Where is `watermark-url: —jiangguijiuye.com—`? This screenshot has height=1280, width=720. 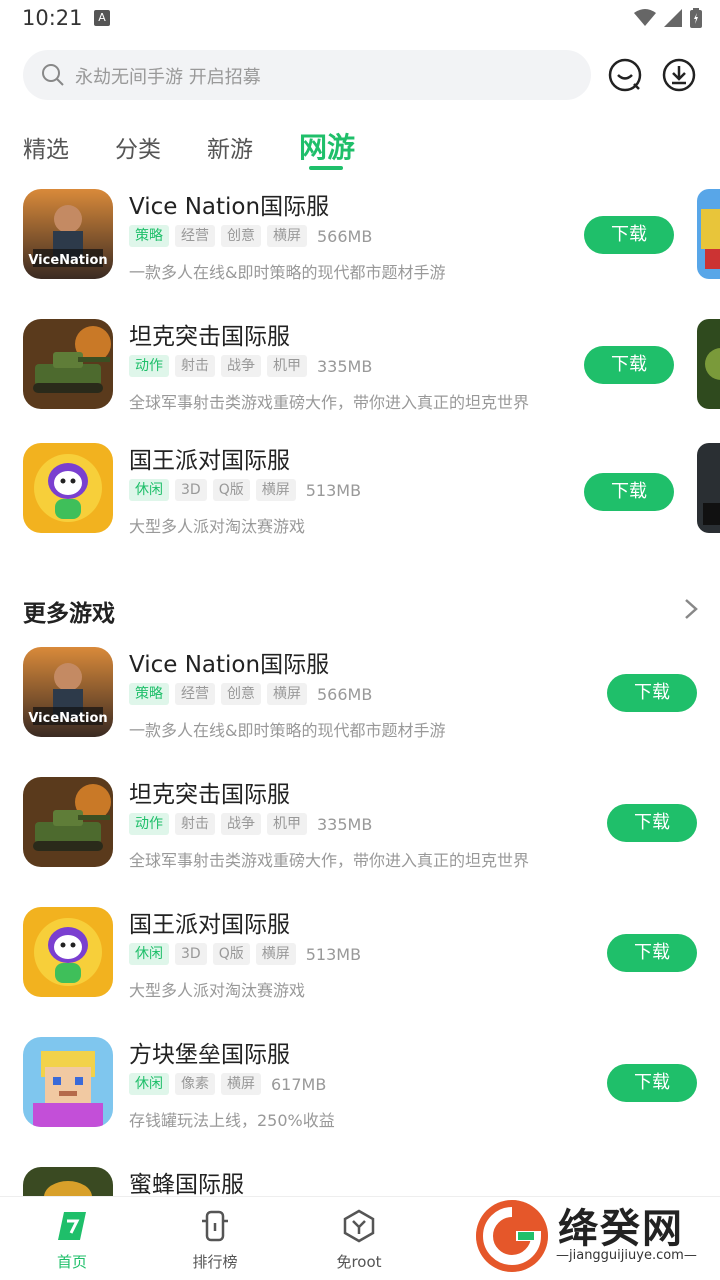 watermark-url: —jiangguijiuye.com— is located at coordinates (626, 1255).